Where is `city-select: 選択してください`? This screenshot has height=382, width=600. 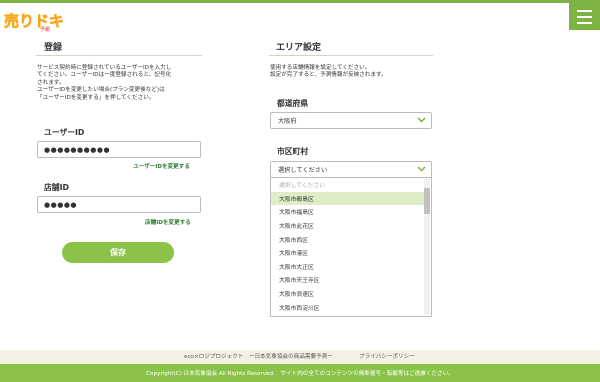
city-select: 選択してください is located at coordinates (351, 169).